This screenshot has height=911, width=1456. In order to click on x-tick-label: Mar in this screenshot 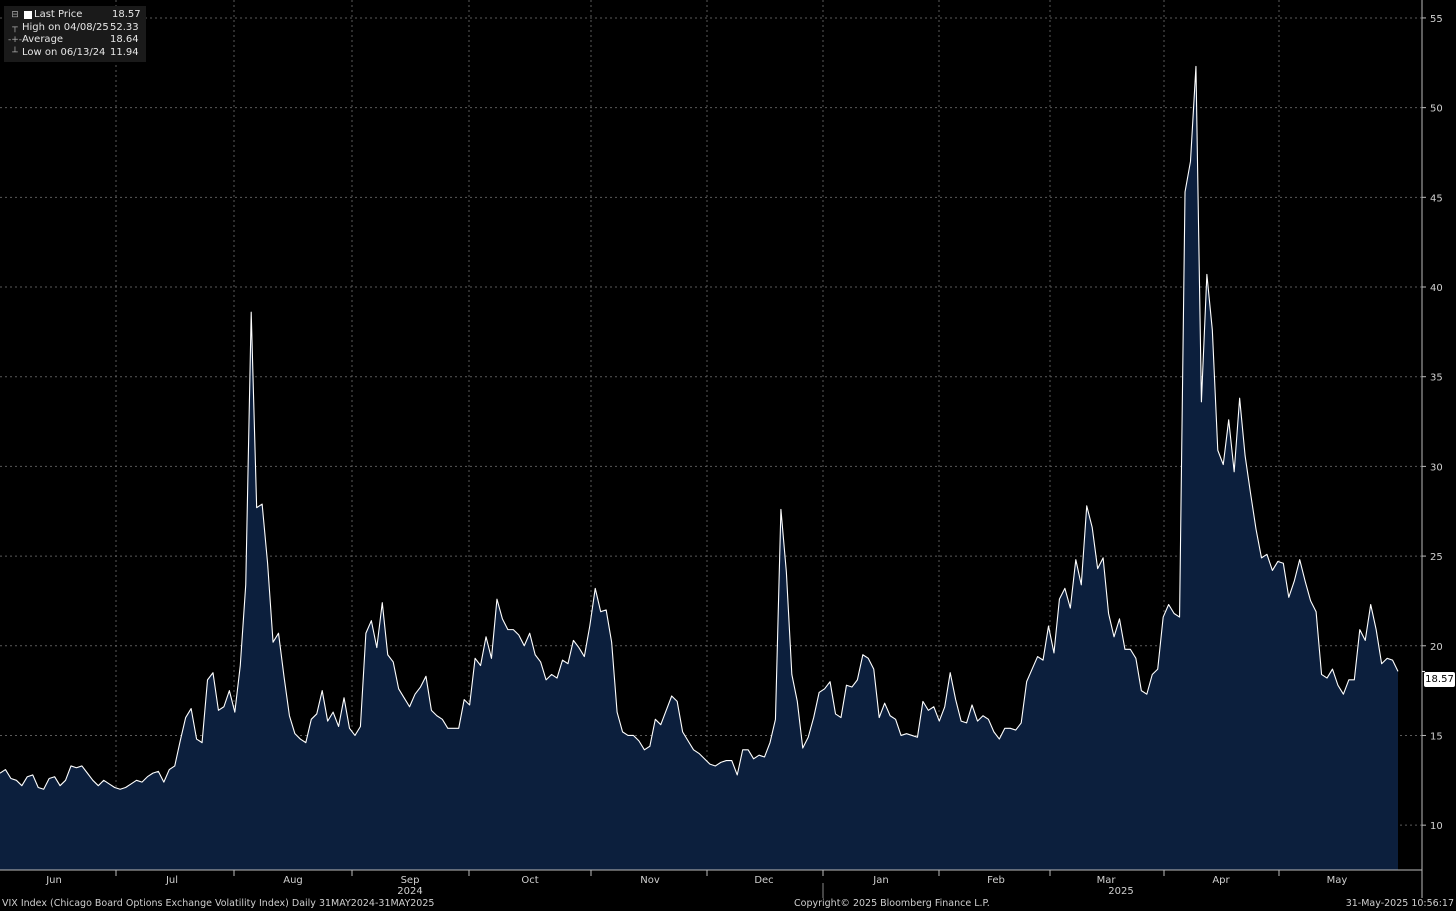, I will do `click(1107, 880)`.